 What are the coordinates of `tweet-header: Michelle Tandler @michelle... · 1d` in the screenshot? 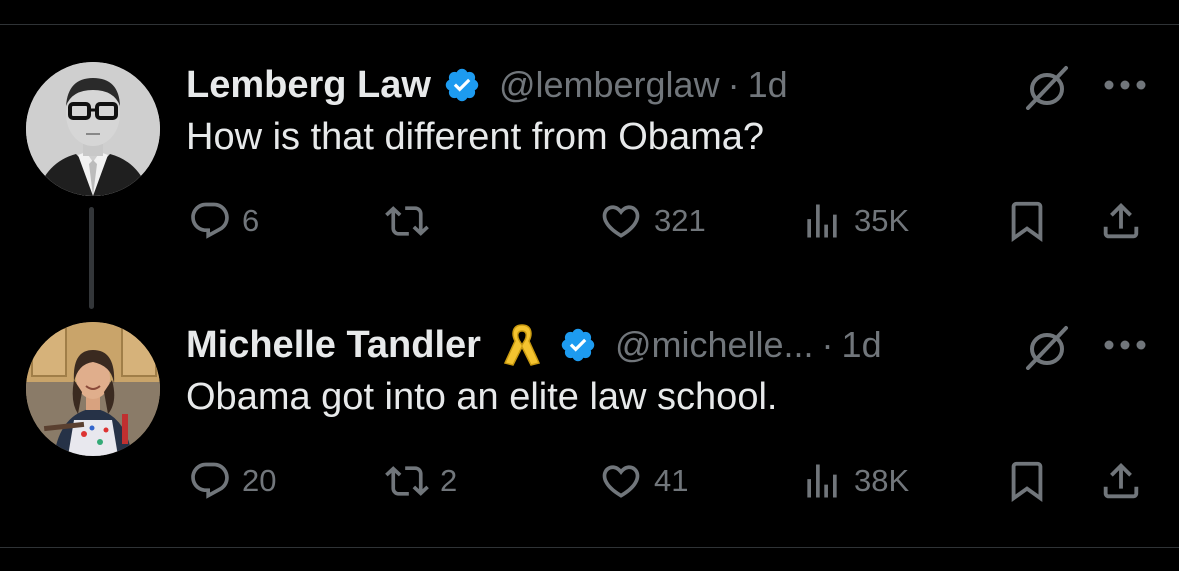 It's located at (534, 345).